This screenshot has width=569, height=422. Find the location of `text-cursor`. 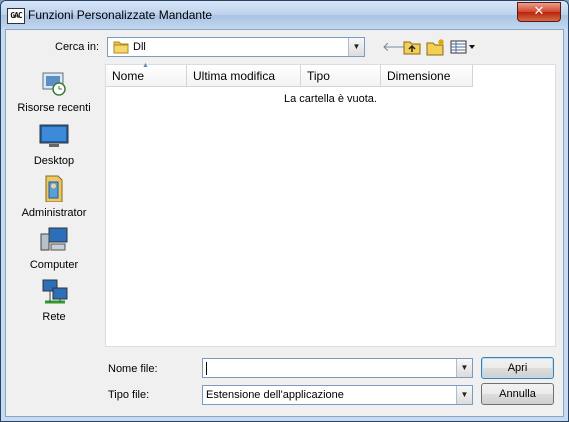

text-cursor is located at coordinates (206, 368).